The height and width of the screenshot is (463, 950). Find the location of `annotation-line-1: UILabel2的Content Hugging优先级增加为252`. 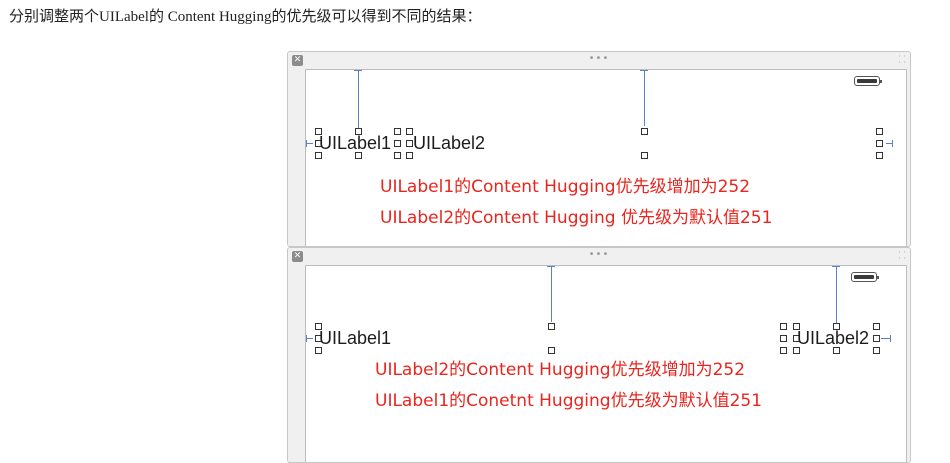

annotation-line-1: UILabel2的Content Hugging优先级增加为252 is located at coordinates (560, 370).